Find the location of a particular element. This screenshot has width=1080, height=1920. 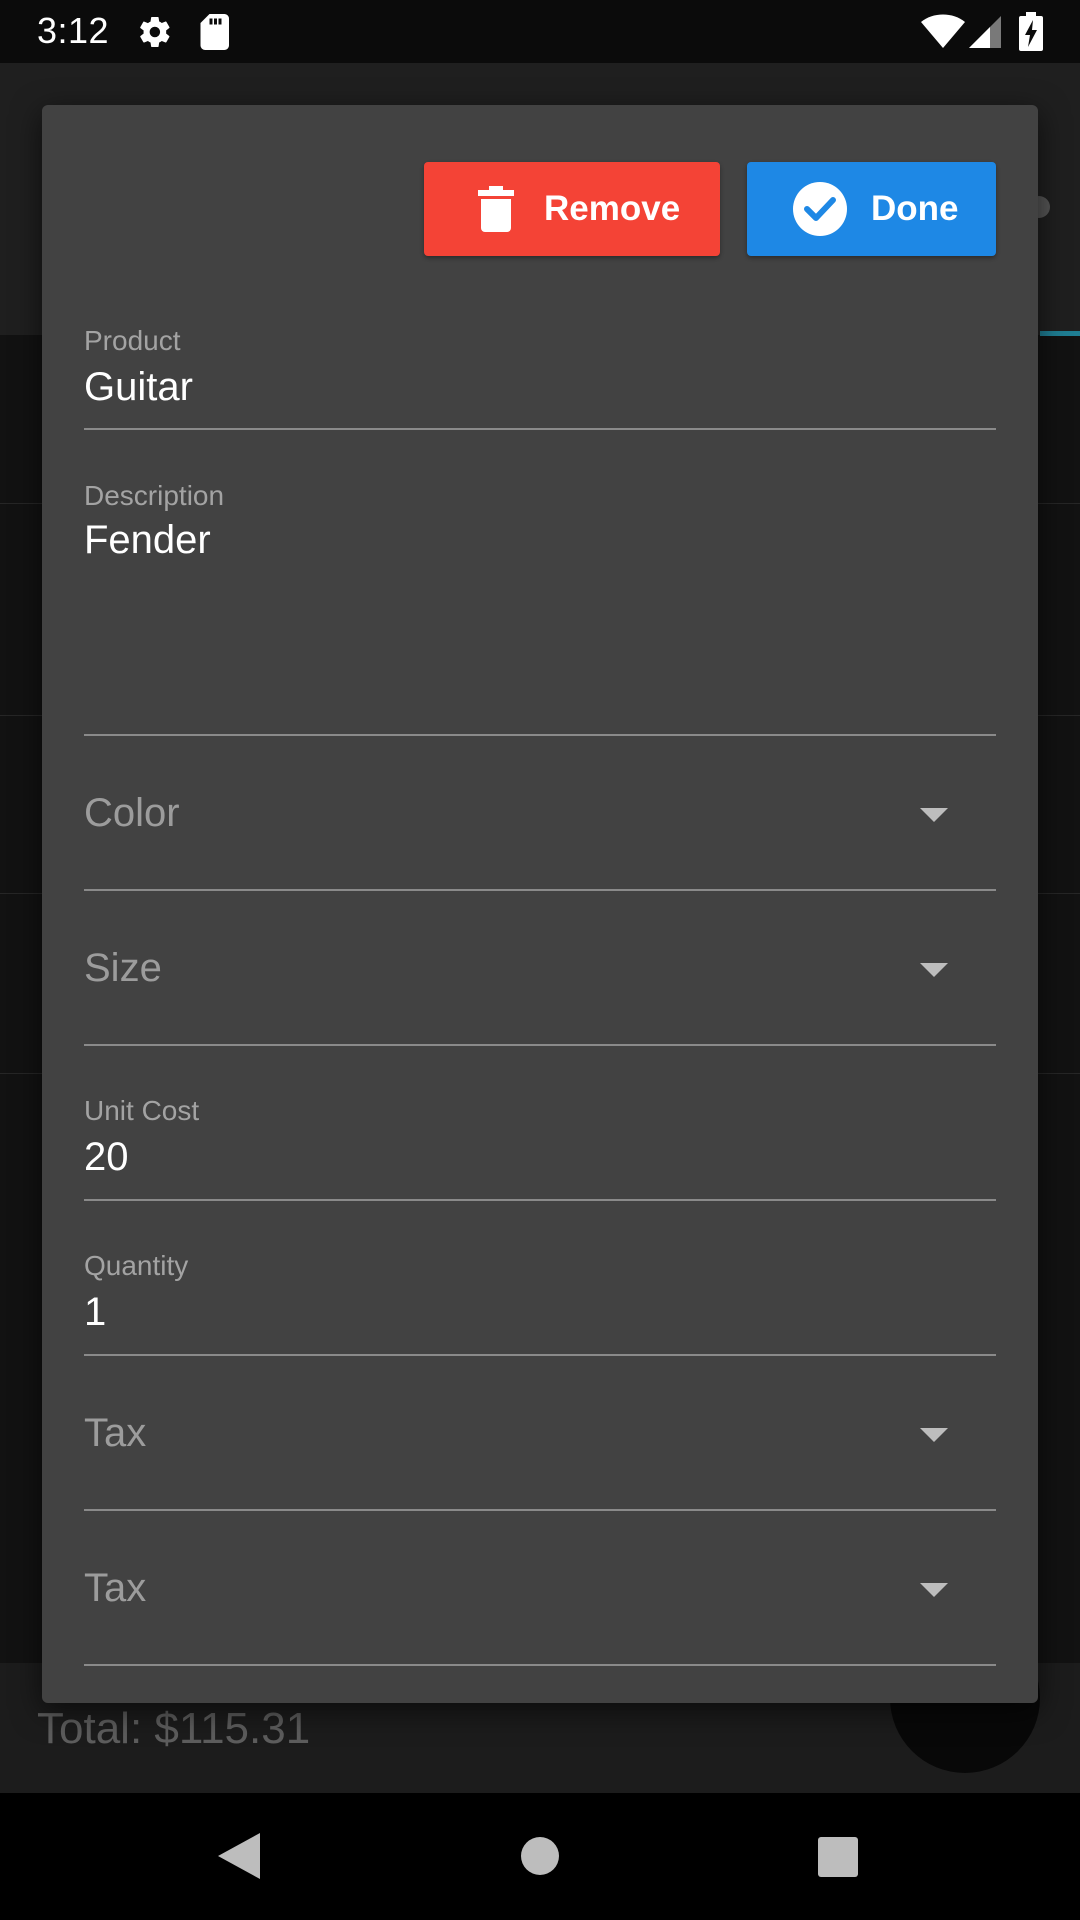

gear-icon is located at coordinates (155, 32).